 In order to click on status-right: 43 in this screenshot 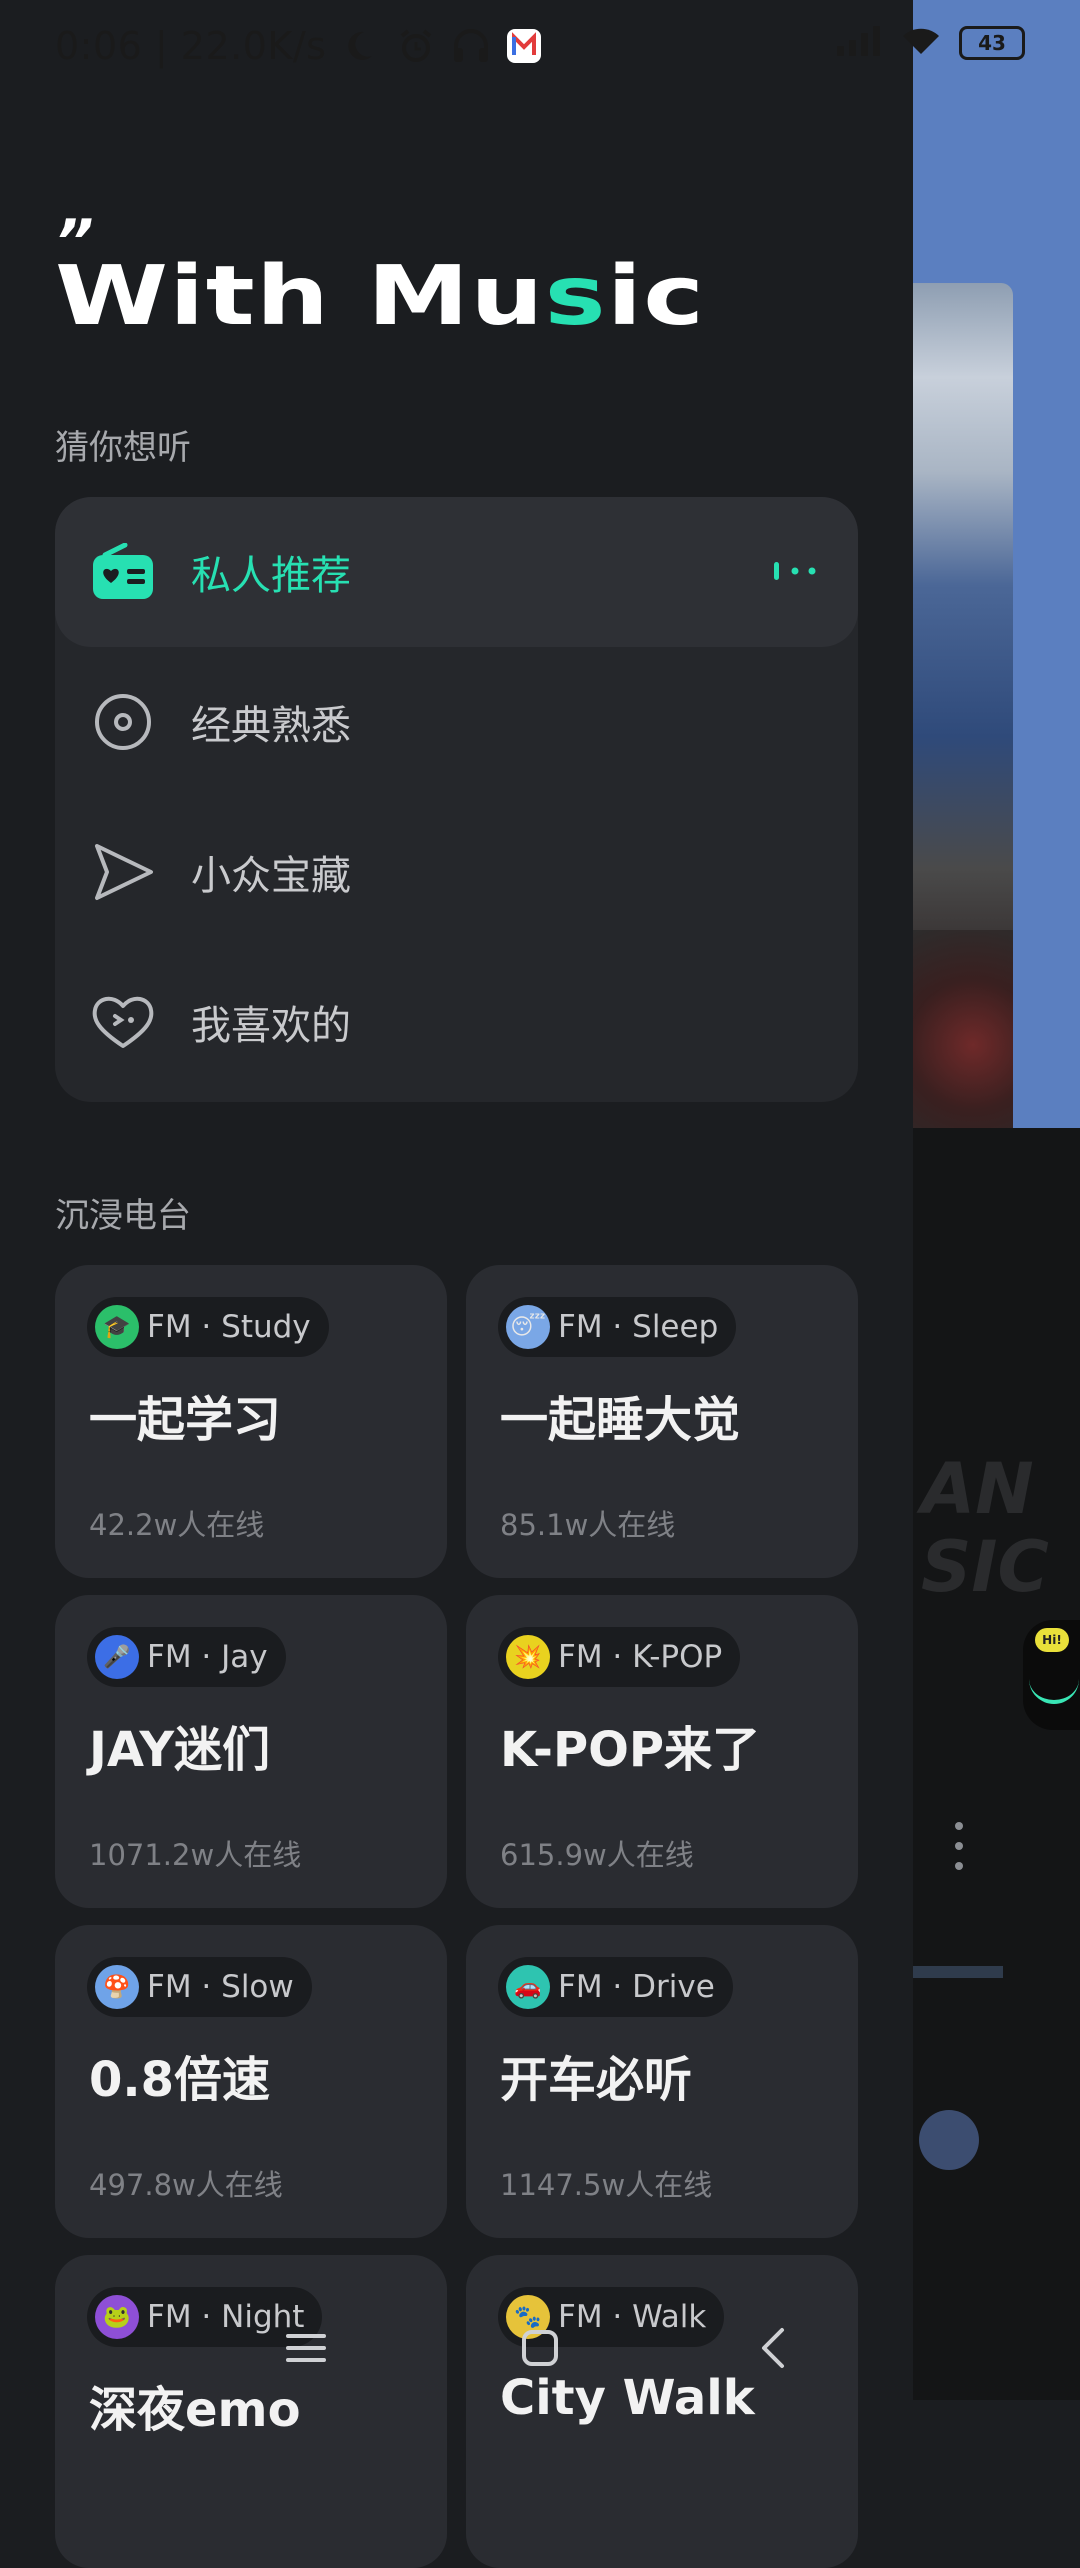, I will do `click(931, 43)`.